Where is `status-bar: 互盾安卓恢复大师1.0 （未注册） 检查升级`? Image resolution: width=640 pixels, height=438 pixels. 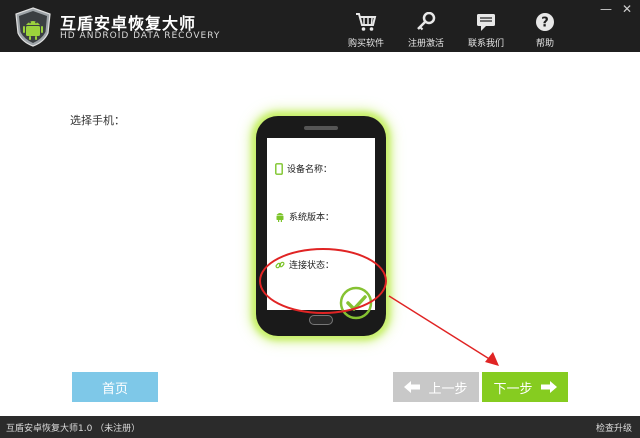
status-bar: 互盾安卓恢复大师1.0 （未注册） 检查升级 is located at coordinates (320, 427).